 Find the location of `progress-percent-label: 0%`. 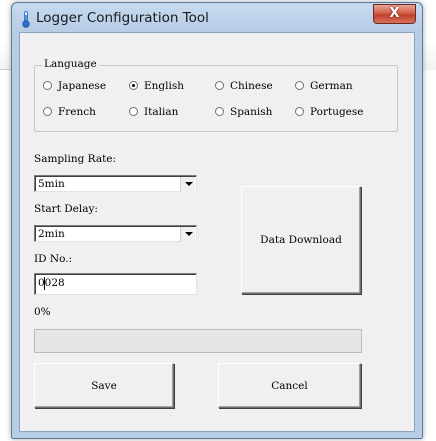

progress-percent-label: 0% is located at coordinates (42, 312).